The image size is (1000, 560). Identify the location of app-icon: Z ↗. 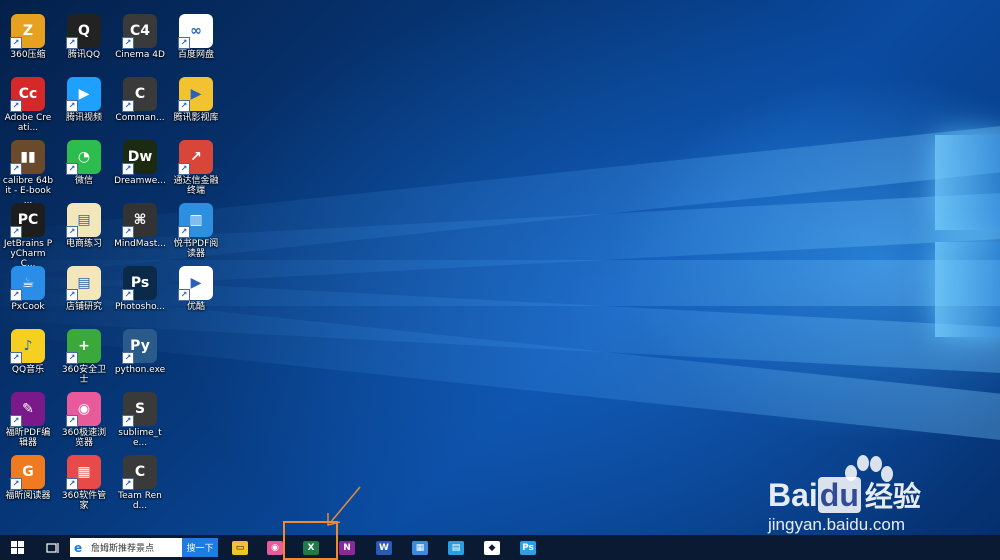
(27, 31).